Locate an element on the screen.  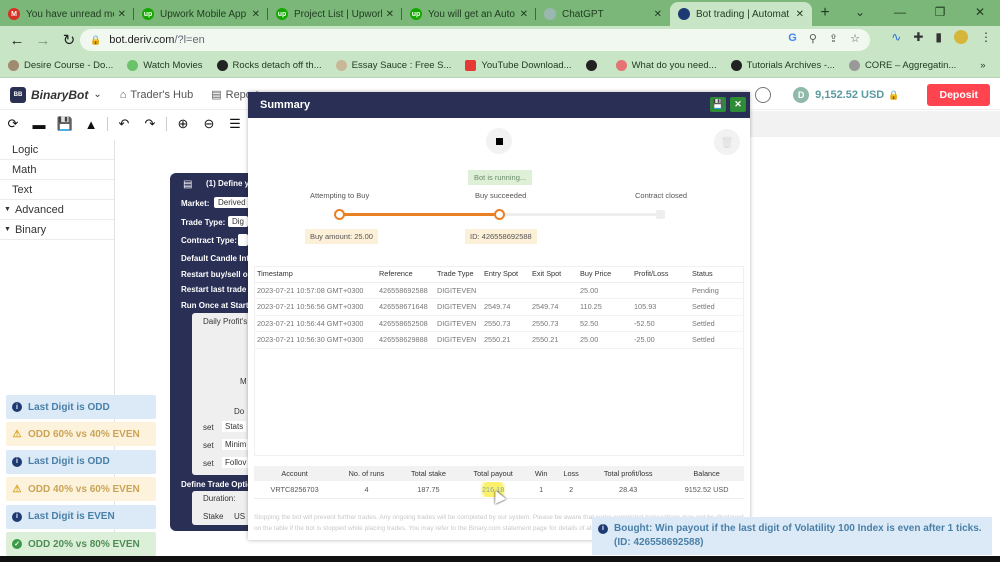
extension-icon: ∿ is located at coordinates (896, 37).